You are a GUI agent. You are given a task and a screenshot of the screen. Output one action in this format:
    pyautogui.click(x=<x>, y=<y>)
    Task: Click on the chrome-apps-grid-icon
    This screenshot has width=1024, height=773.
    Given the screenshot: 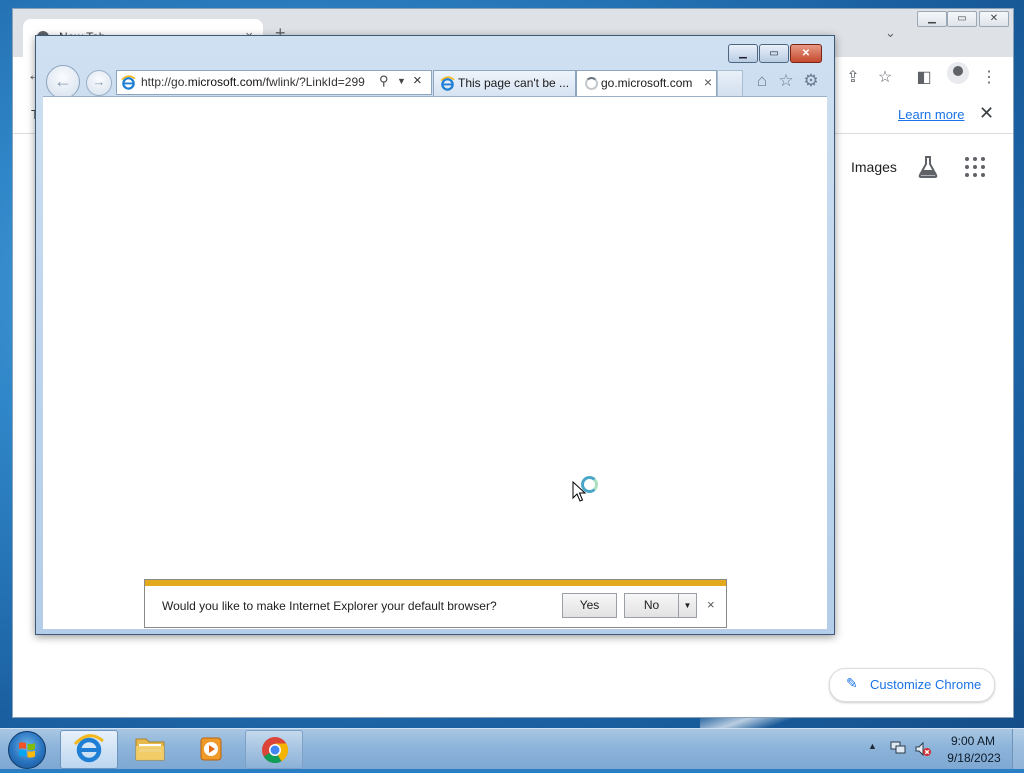 What is the action you would take?
    pyautogui.click(x=975, y=167)
    